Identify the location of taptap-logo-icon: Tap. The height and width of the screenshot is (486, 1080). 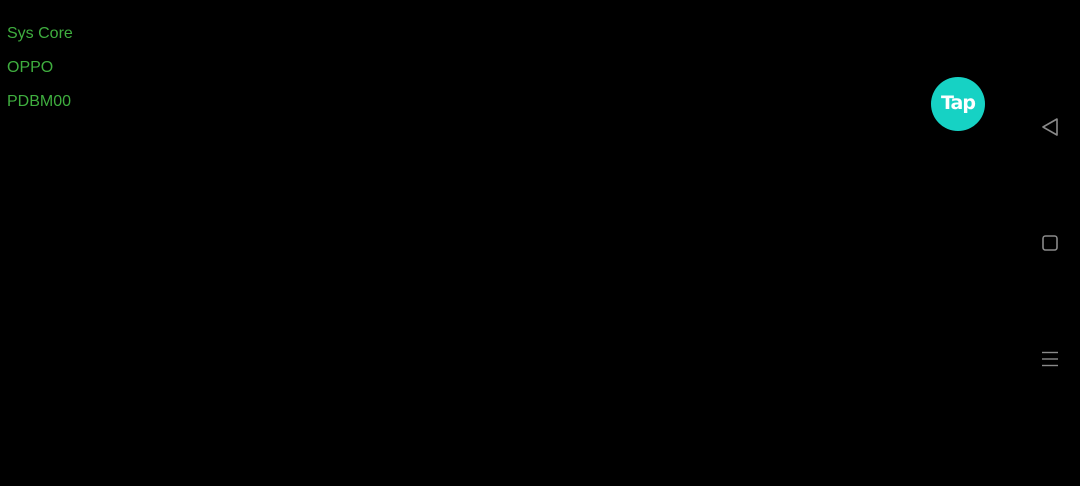
(958, 103).